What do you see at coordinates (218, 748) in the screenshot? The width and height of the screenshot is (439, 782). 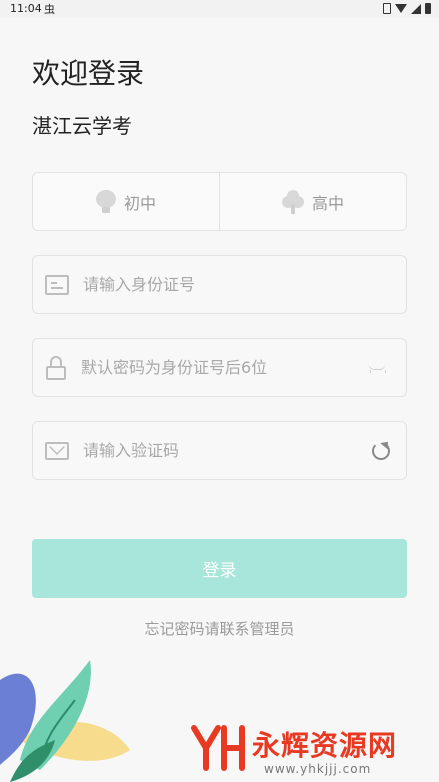 I see `watermark-logo` at bounding box center [218, 748].